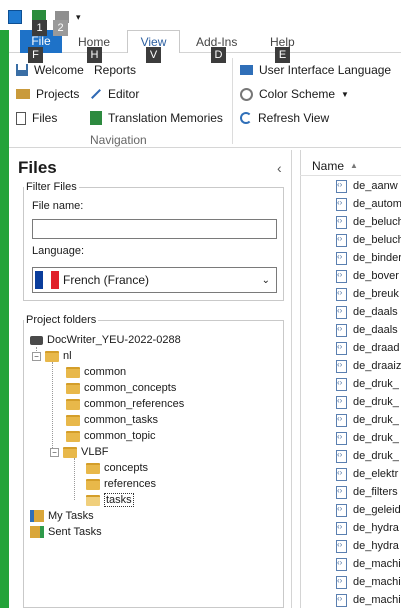 This screenshot has height=608, width=401. I want to click on tree-label: concepts, so click(126, 468).